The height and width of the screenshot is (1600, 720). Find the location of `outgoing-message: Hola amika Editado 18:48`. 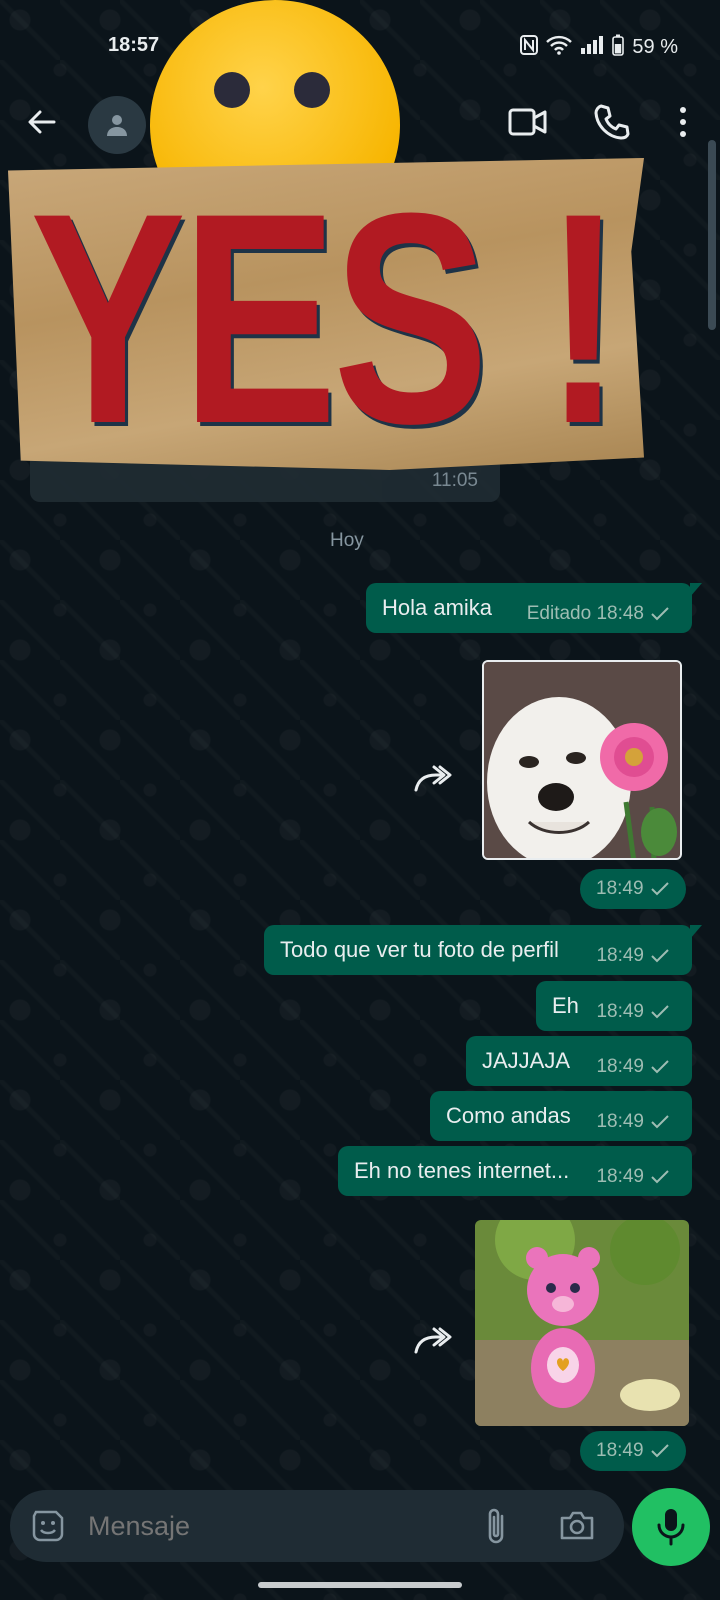

outgoing-message: Hola amika Editado 18:48 is located at coordinates (534, 608).